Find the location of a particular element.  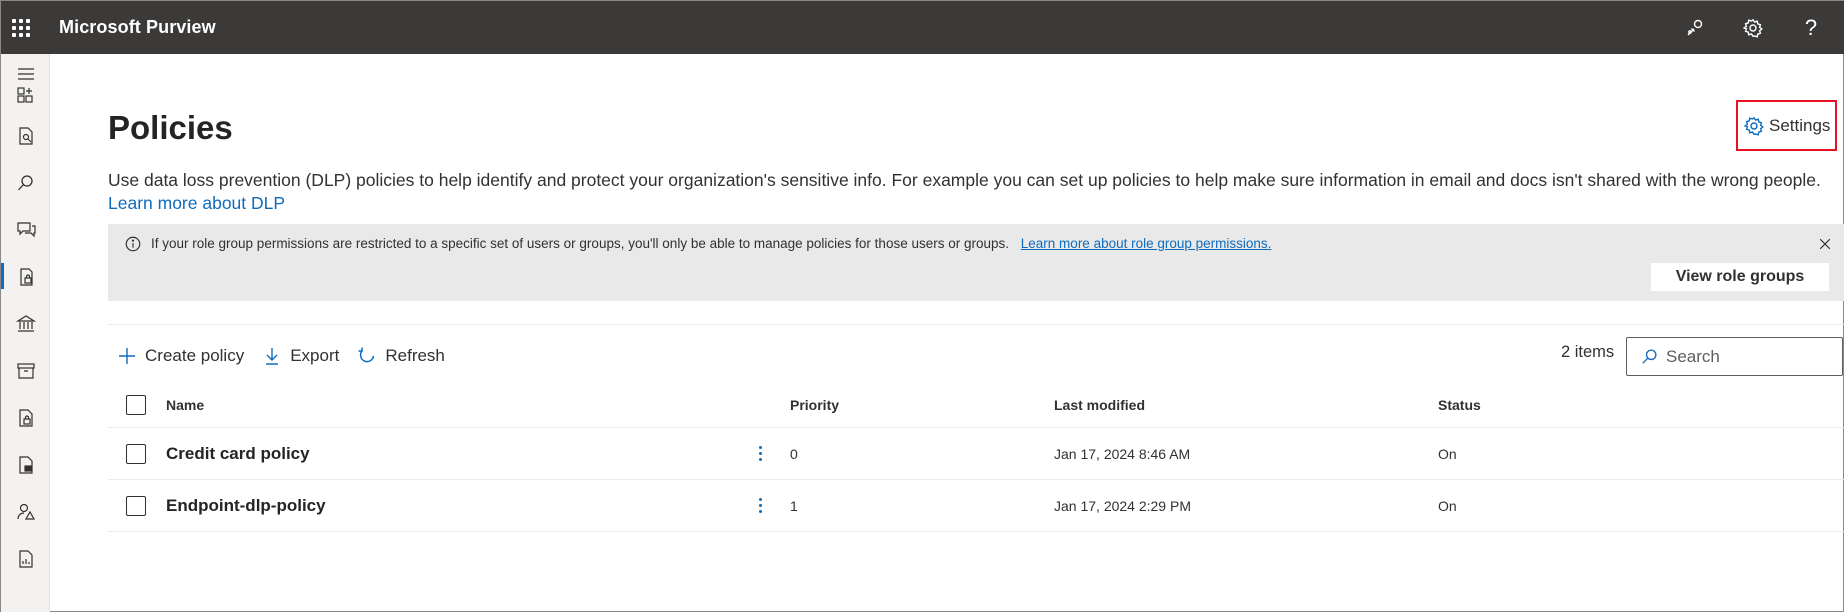

add-icon is located at coordinates (127, 356).